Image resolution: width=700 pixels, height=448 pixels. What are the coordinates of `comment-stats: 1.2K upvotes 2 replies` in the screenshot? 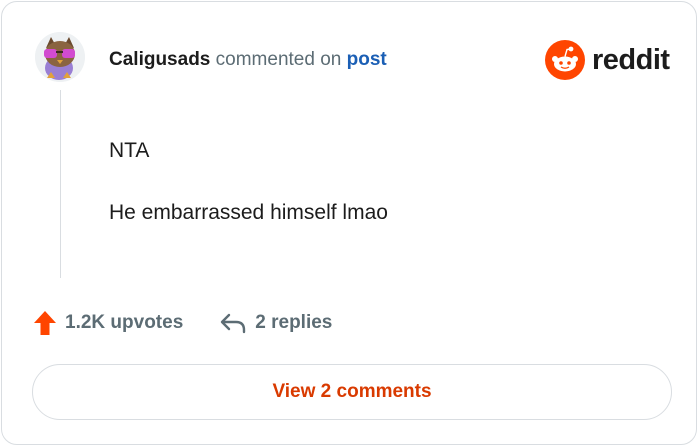 It's located at (182, 323).